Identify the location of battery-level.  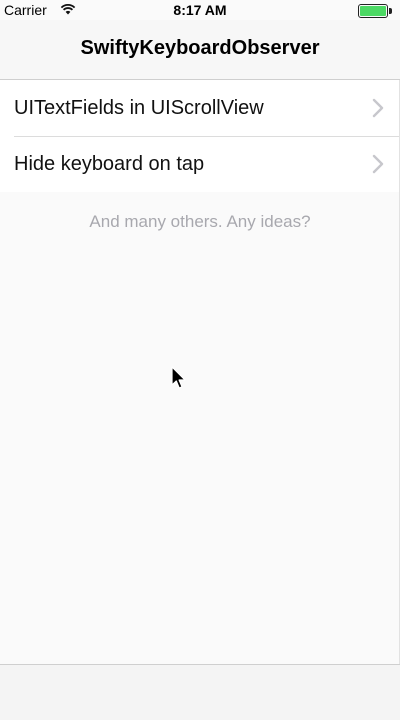
(373, 11).